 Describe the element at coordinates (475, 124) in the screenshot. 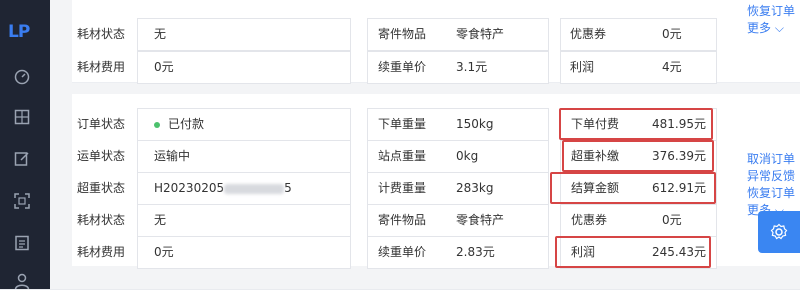

I see `value-order-weight: 150kg` at that location.